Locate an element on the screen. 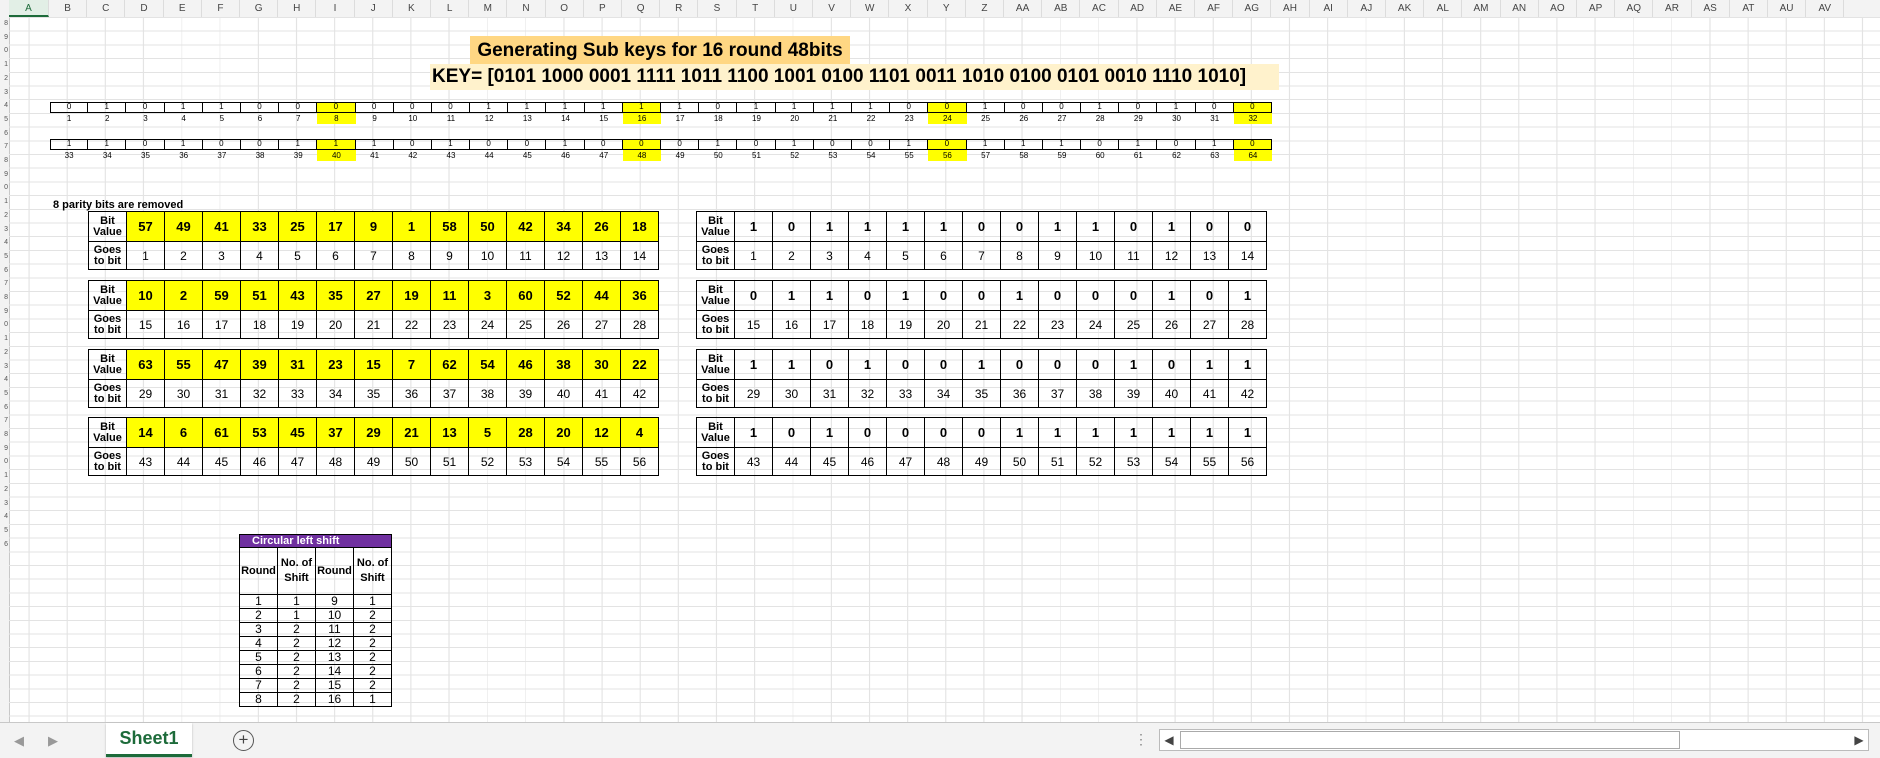 The height and width of the screenshot is (758, 1880). goes-to-bit-cell: 38 is located at coordinates (1095, 393).